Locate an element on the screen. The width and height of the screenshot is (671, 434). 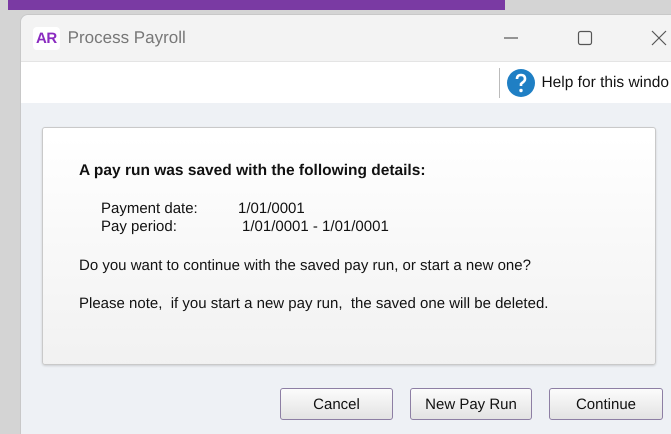
note-text: Please note, if you start a new pay run, the saved one will be deleted. is located at coordinates (314, 303).